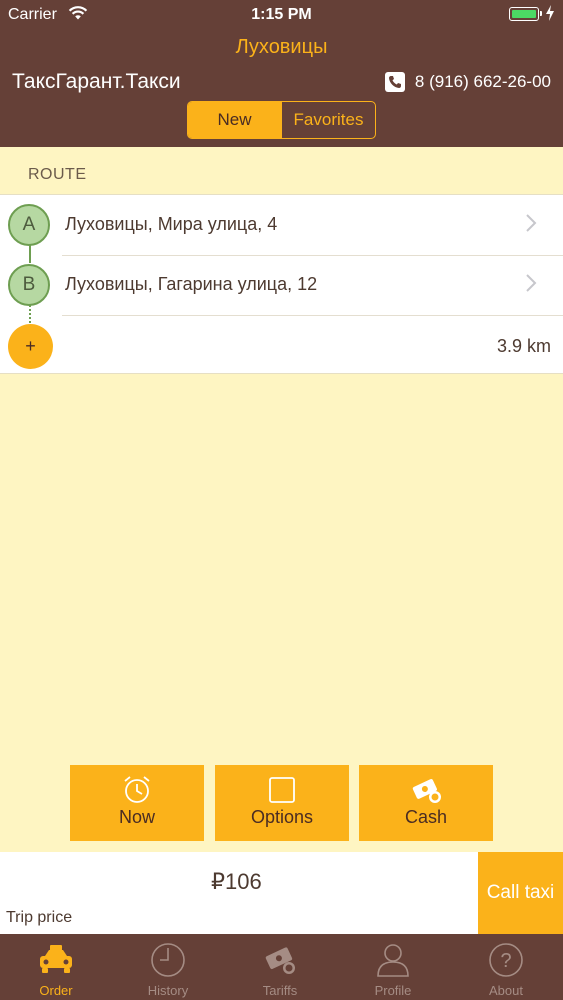 The width and height of the screenshot is (563, 1000). What do you see at coordinates (57, 174) in the screenshot?
I see `route-section-label: ROUTE` at bounding box center [57, 174].